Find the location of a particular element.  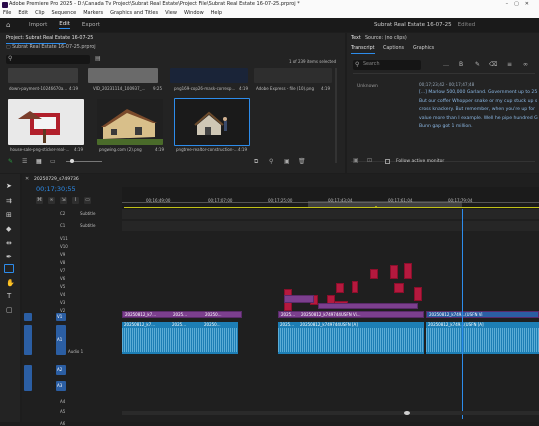

source-patch-v1 is located at coordinates (28, 317).